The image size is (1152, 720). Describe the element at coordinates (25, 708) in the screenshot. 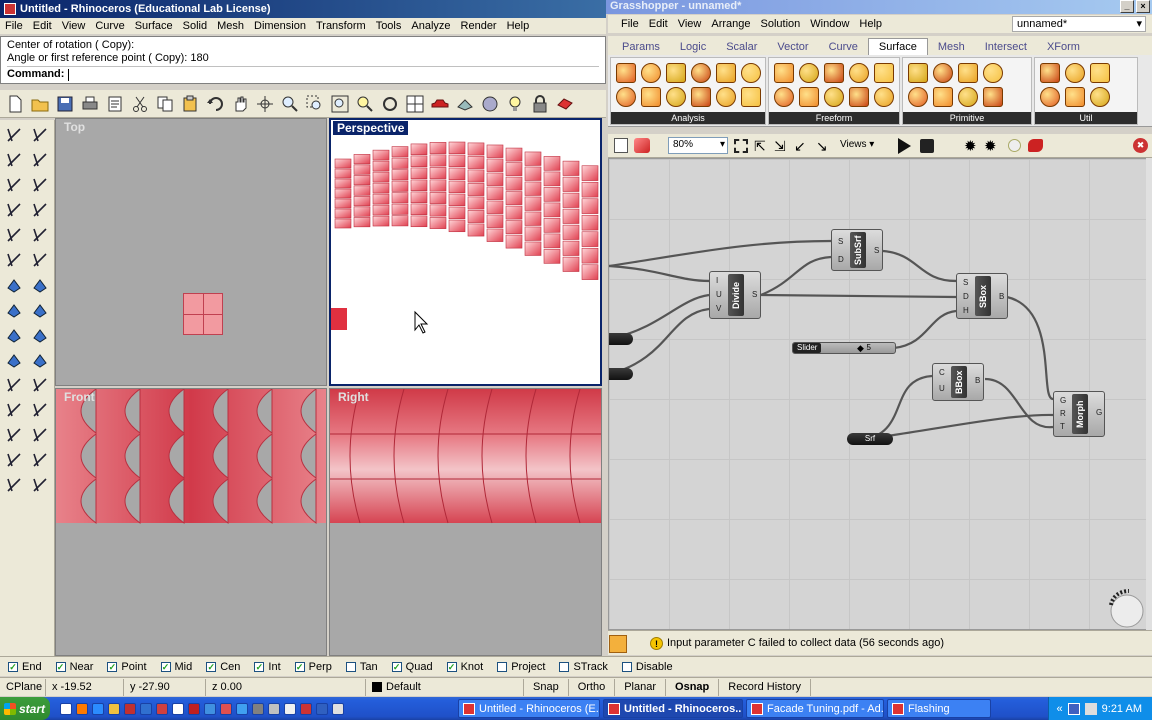

I see `start-button: start` at that location.